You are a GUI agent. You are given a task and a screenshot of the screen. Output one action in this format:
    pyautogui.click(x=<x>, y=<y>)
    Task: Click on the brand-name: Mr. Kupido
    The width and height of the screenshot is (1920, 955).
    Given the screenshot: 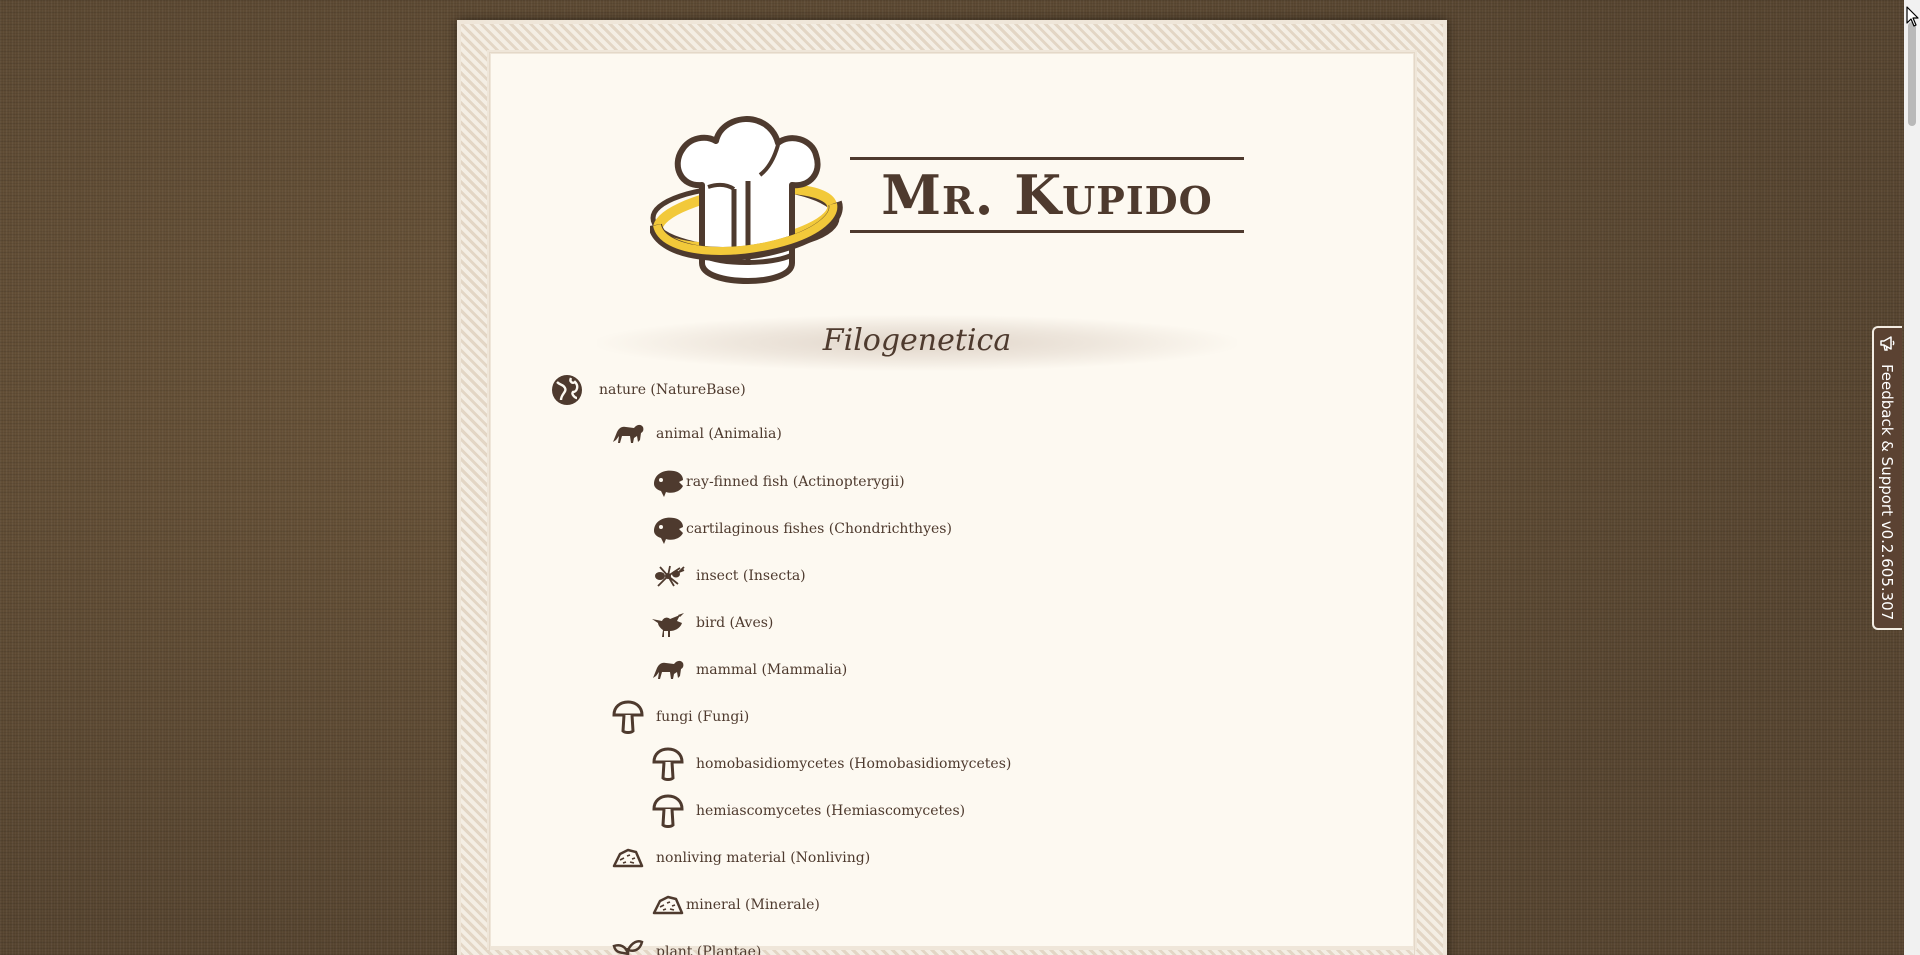 What is the action you would take?
    pyautogui.click(x=1047, y=195)
    